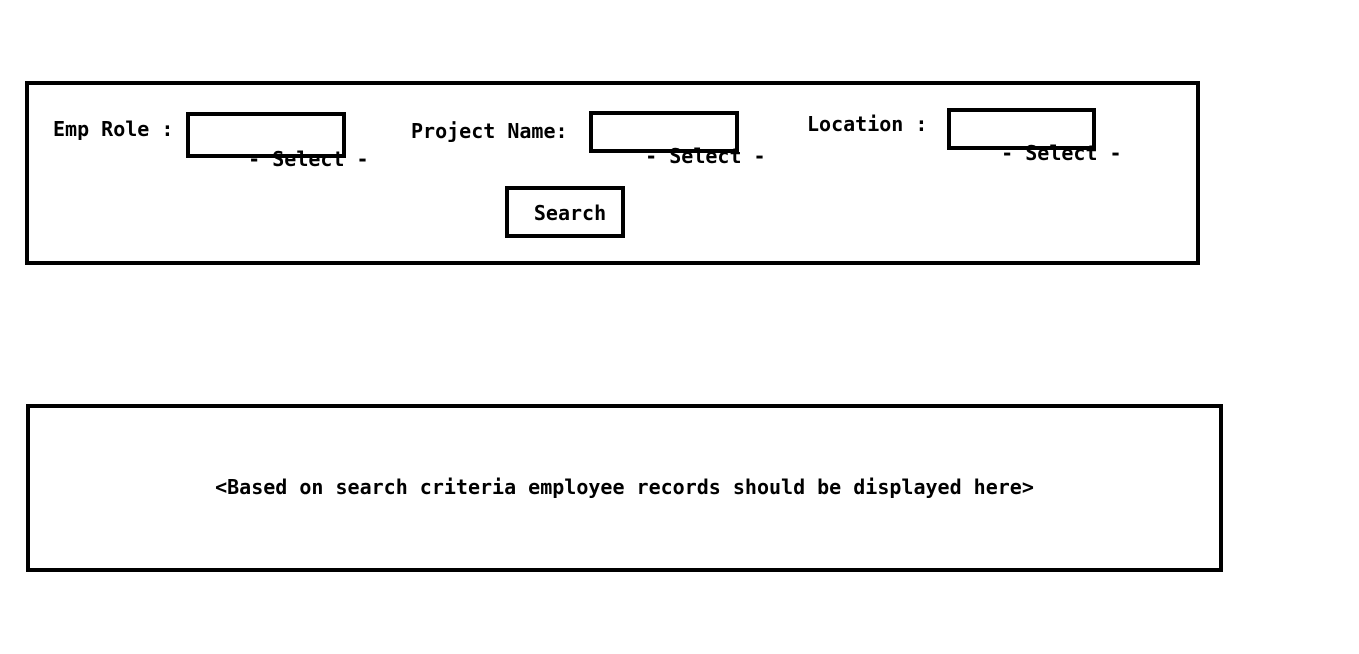 The height and width of the screenshot is (654, 1359). What do you see at coordinates (705, 156) in the screenshot?
I see `project-name-select-value: - Select -` at bounding box center [705, 156].